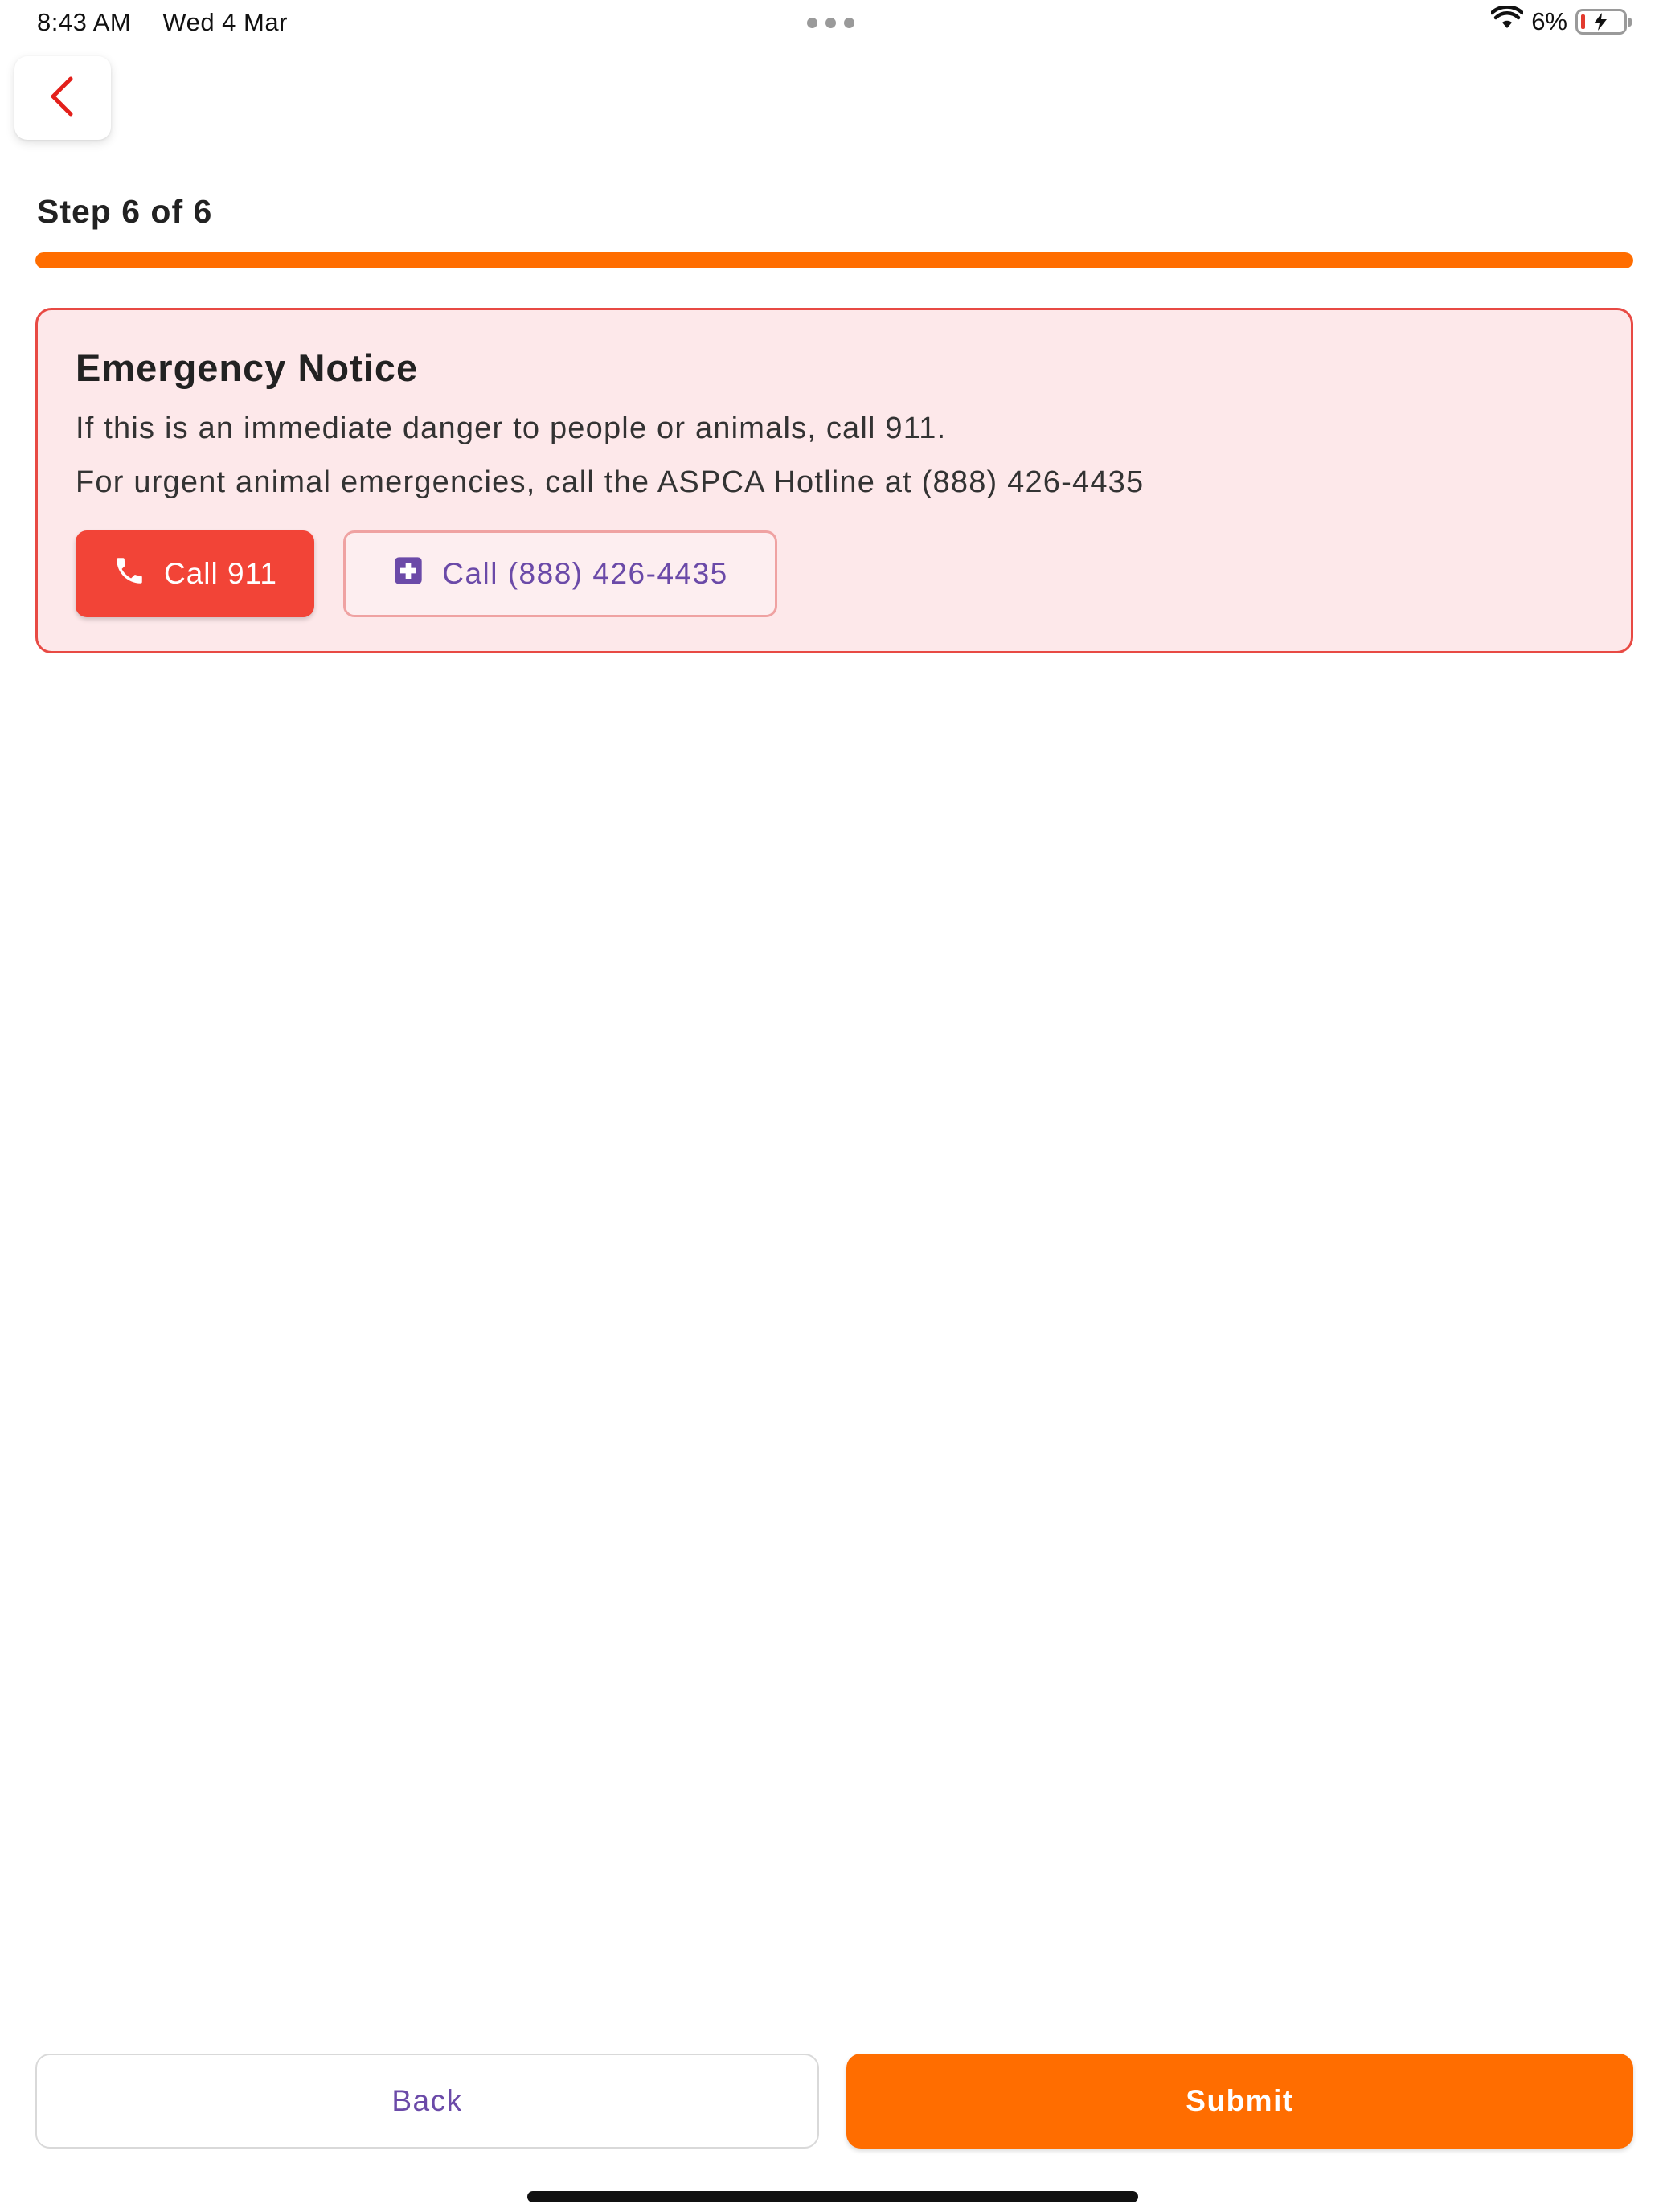 This screenshot has height=2212, width=1659. Describe the element at coordinates (129, 574) in the screenshot. I see `phone-icon` at that location.